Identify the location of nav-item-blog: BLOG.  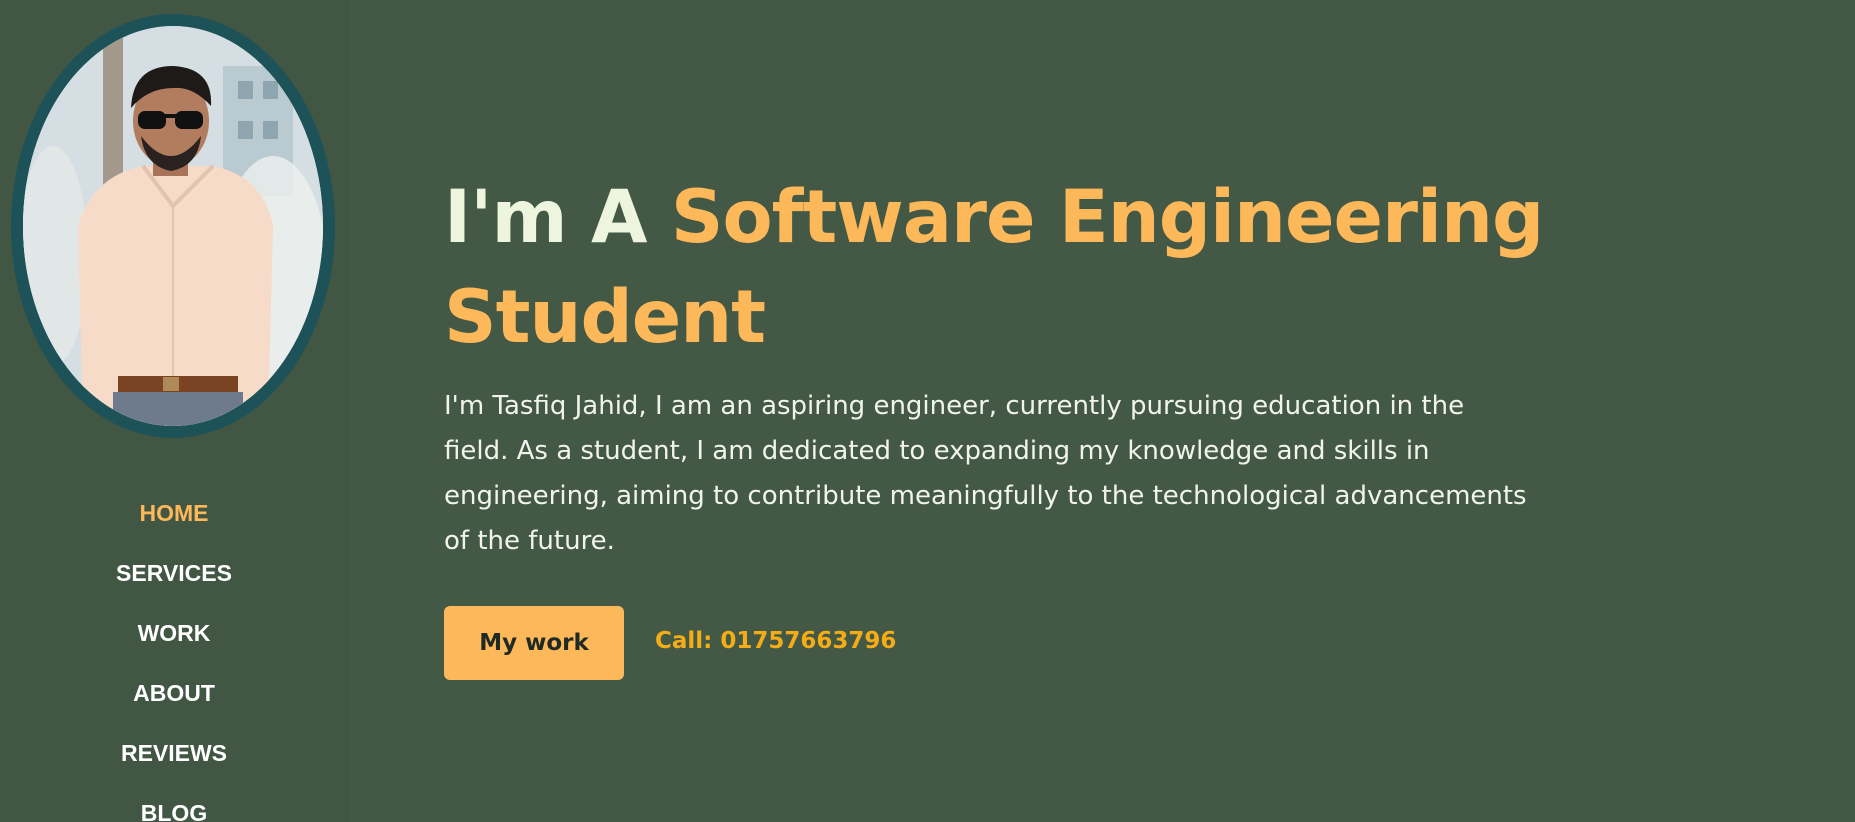
(174, 807).